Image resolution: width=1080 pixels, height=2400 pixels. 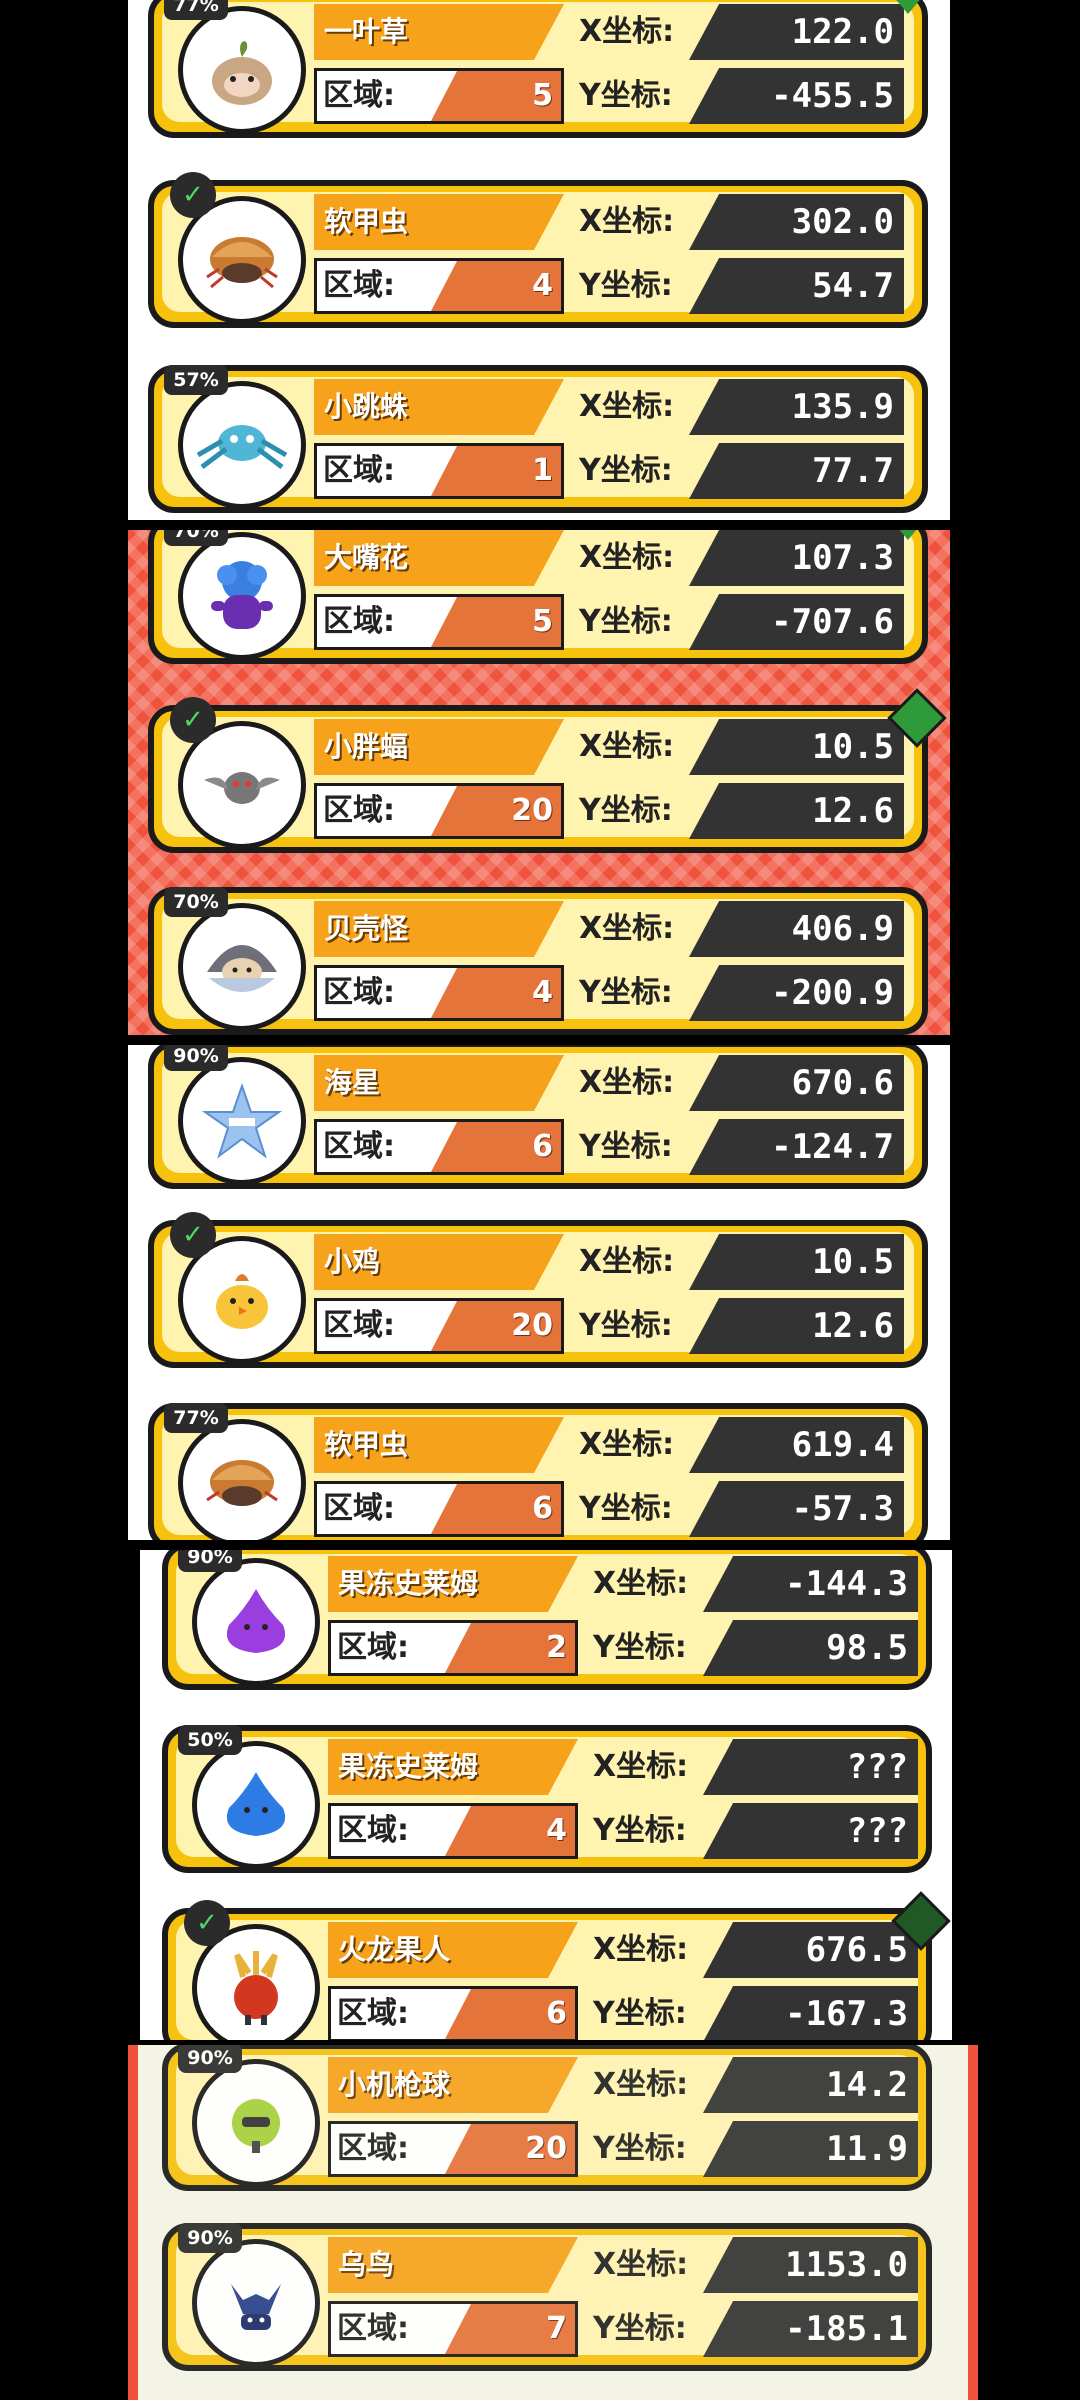 What do you see at coordinates (439, 1083) in the screenshot?
I see `creature-name: 海星` at bounding box center [439, 1083].